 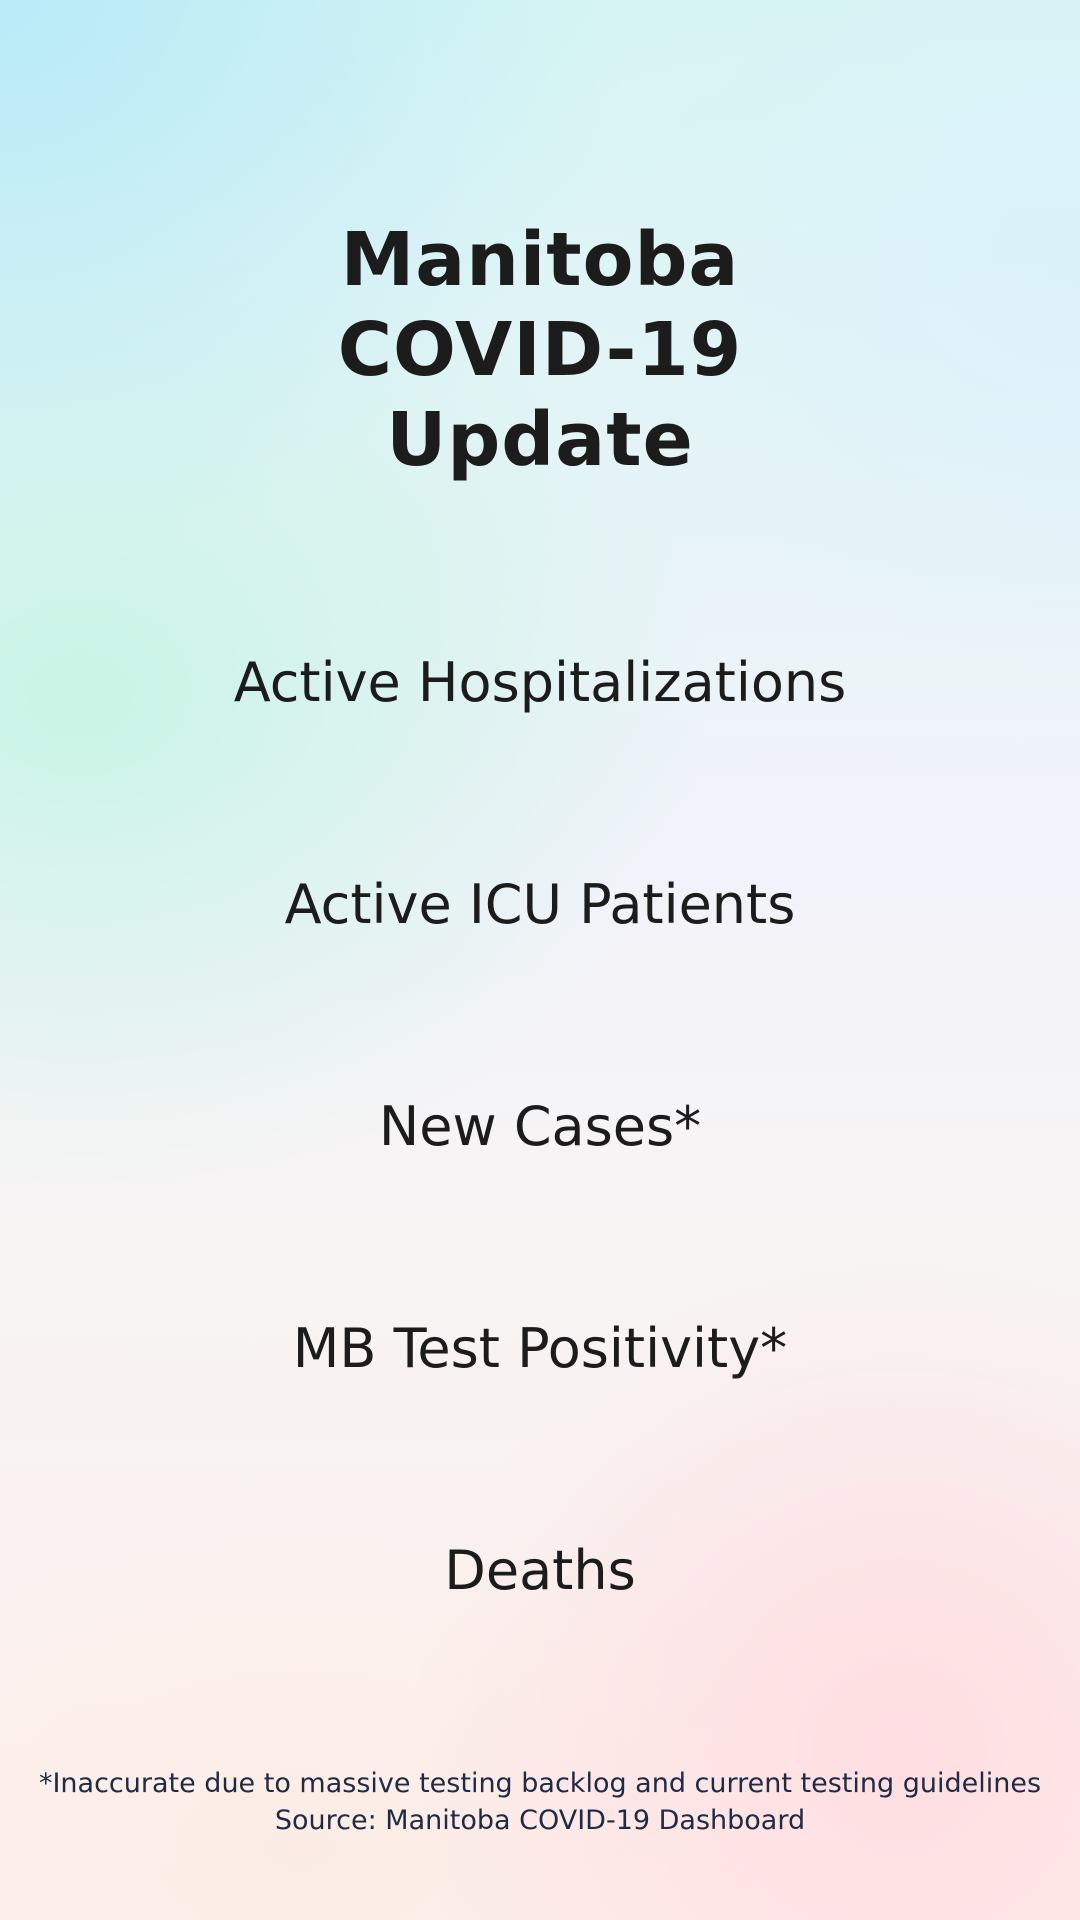 What do you see at coordinates (540, 1570) in the screenshot?
I see `metric-deaths: Deaths` at bounding box center [540, 1570].